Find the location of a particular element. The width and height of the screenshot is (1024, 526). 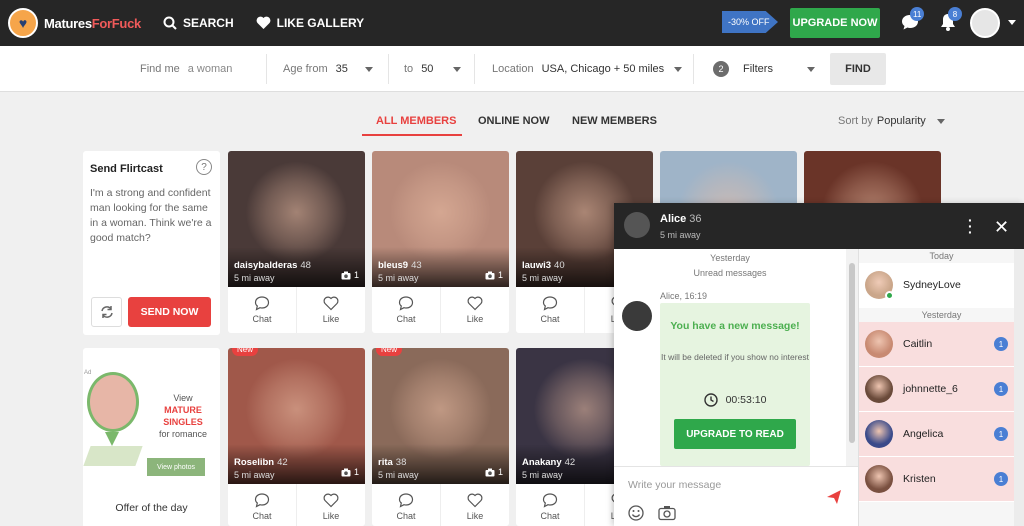

member-name: lauwi3 40 is located at coordinates (543, 265).